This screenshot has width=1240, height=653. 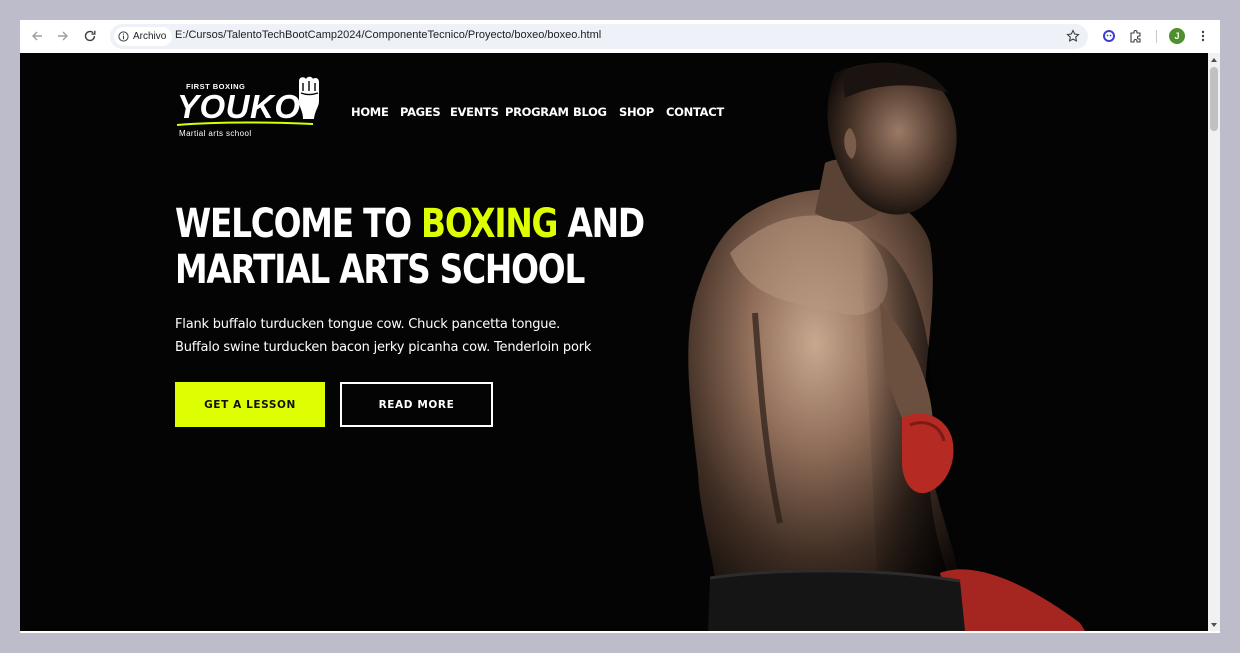 I want to click on site-logo: FIRST BOXING YOUKO Martial arts school, so click(x=250, y=107).